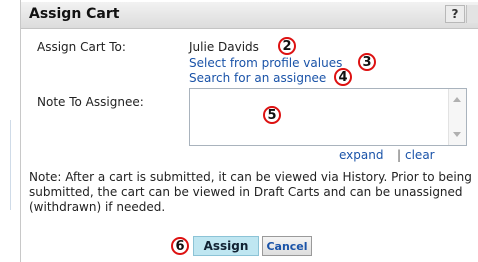  What do you see at coordinates (90, 102) in the screenshot?
I see `note-to-assignee-label: Note To Assignee:` at bounding box center [90, 102].